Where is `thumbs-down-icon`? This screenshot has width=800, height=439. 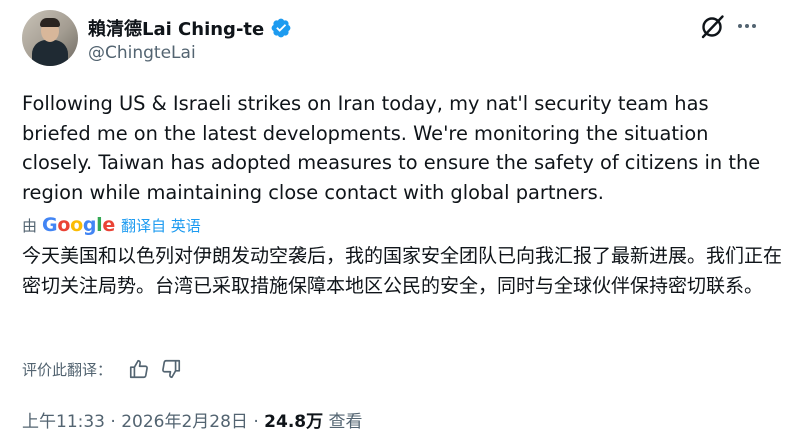
thumbs-down-icon is located at coordinates (171, 369).